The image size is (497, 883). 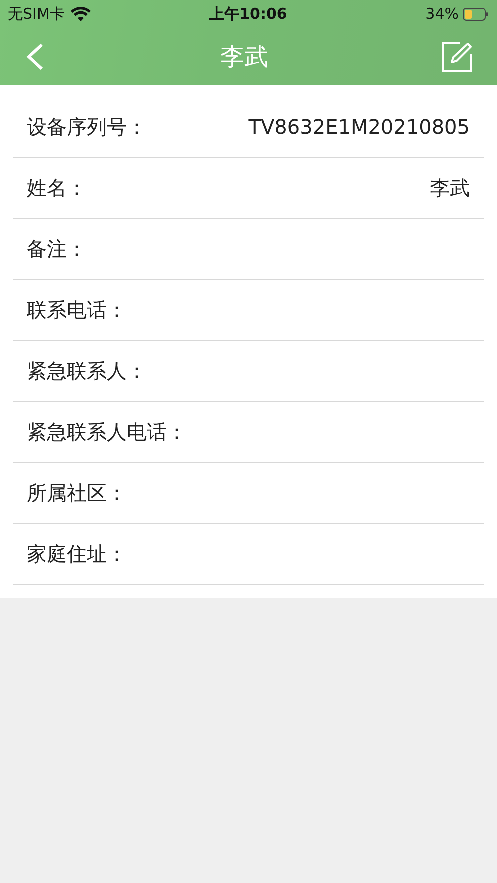 I want to click on field-label: 设备序列号：, so click(x=87, y=127).